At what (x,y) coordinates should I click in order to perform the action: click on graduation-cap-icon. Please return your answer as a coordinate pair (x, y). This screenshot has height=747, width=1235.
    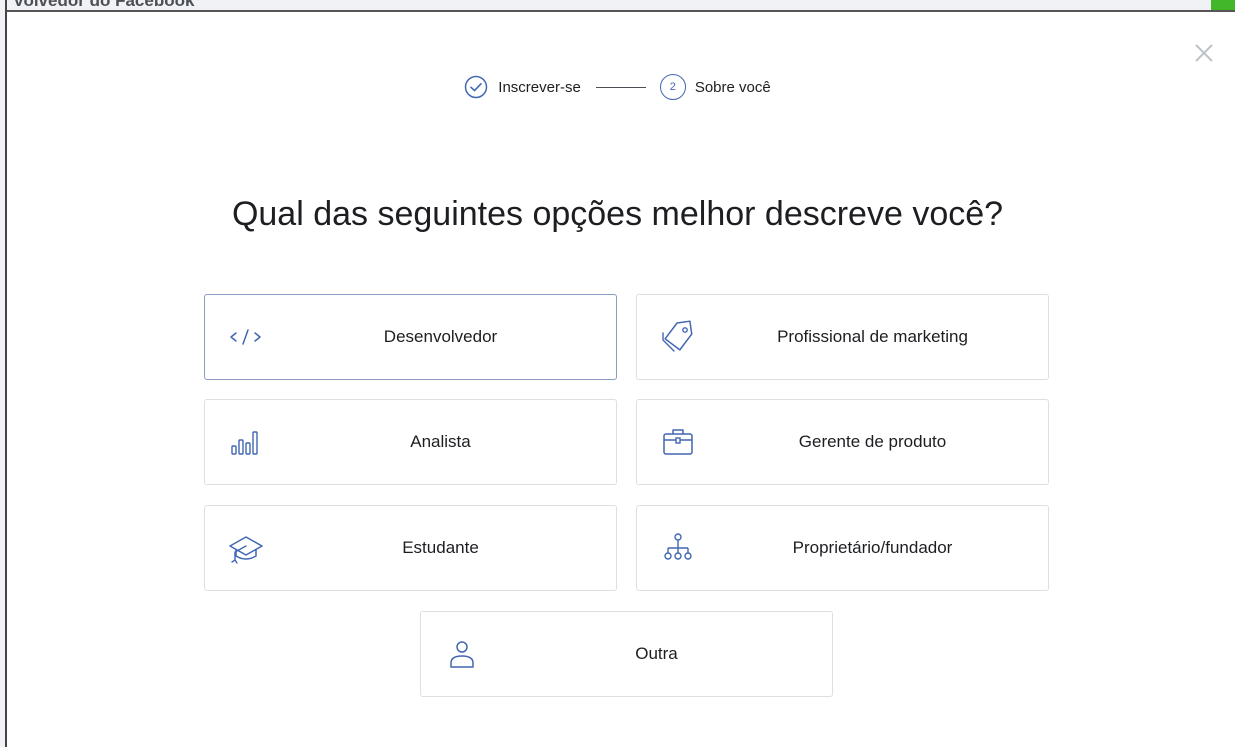
    Looking at the image, I should click on (246, 548).